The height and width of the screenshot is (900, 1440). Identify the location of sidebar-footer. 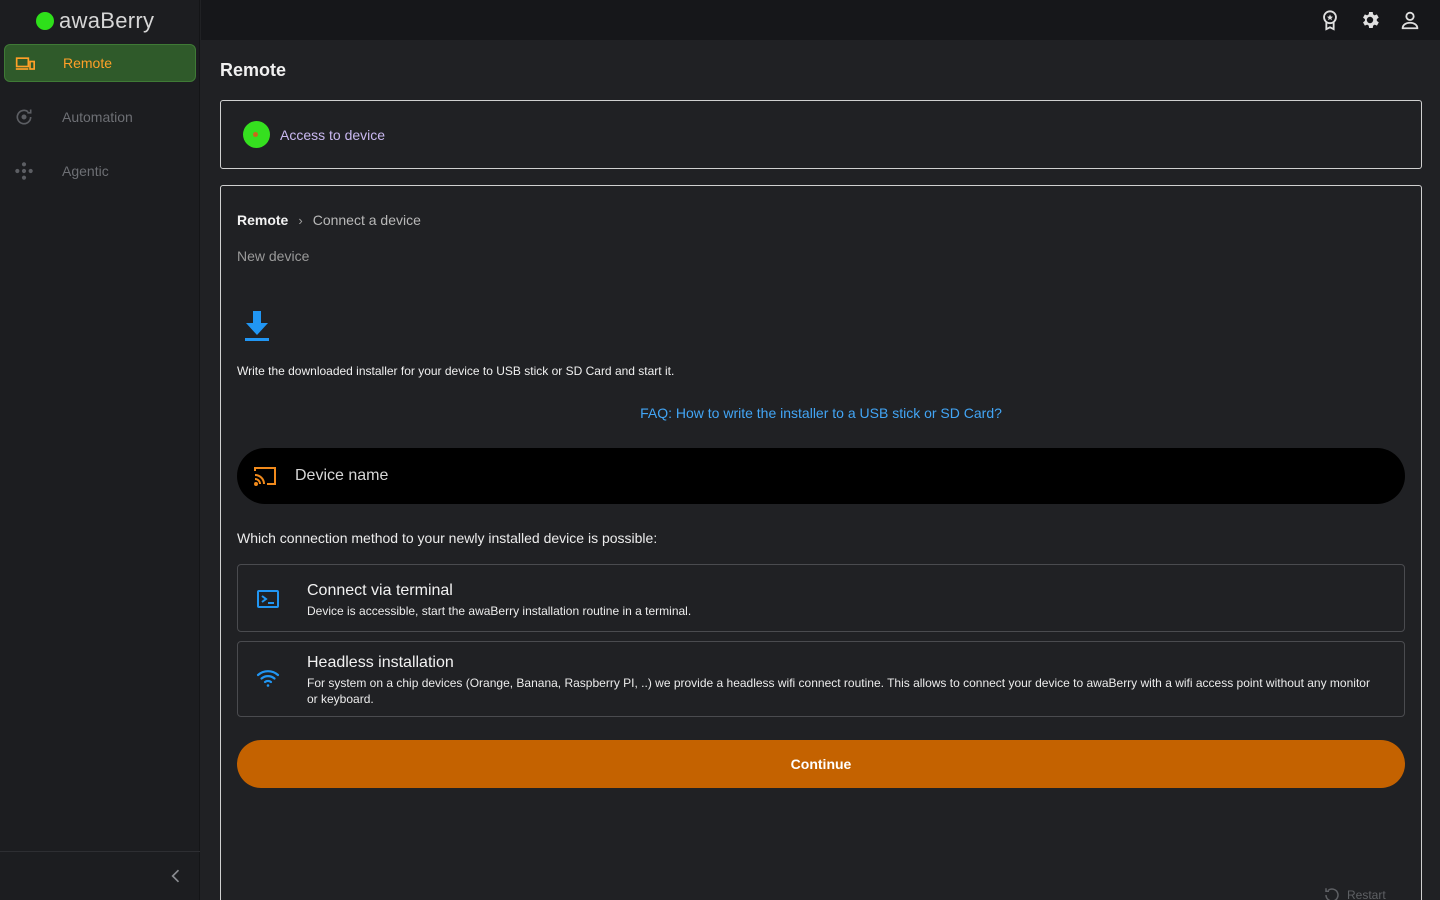
(100, 875).